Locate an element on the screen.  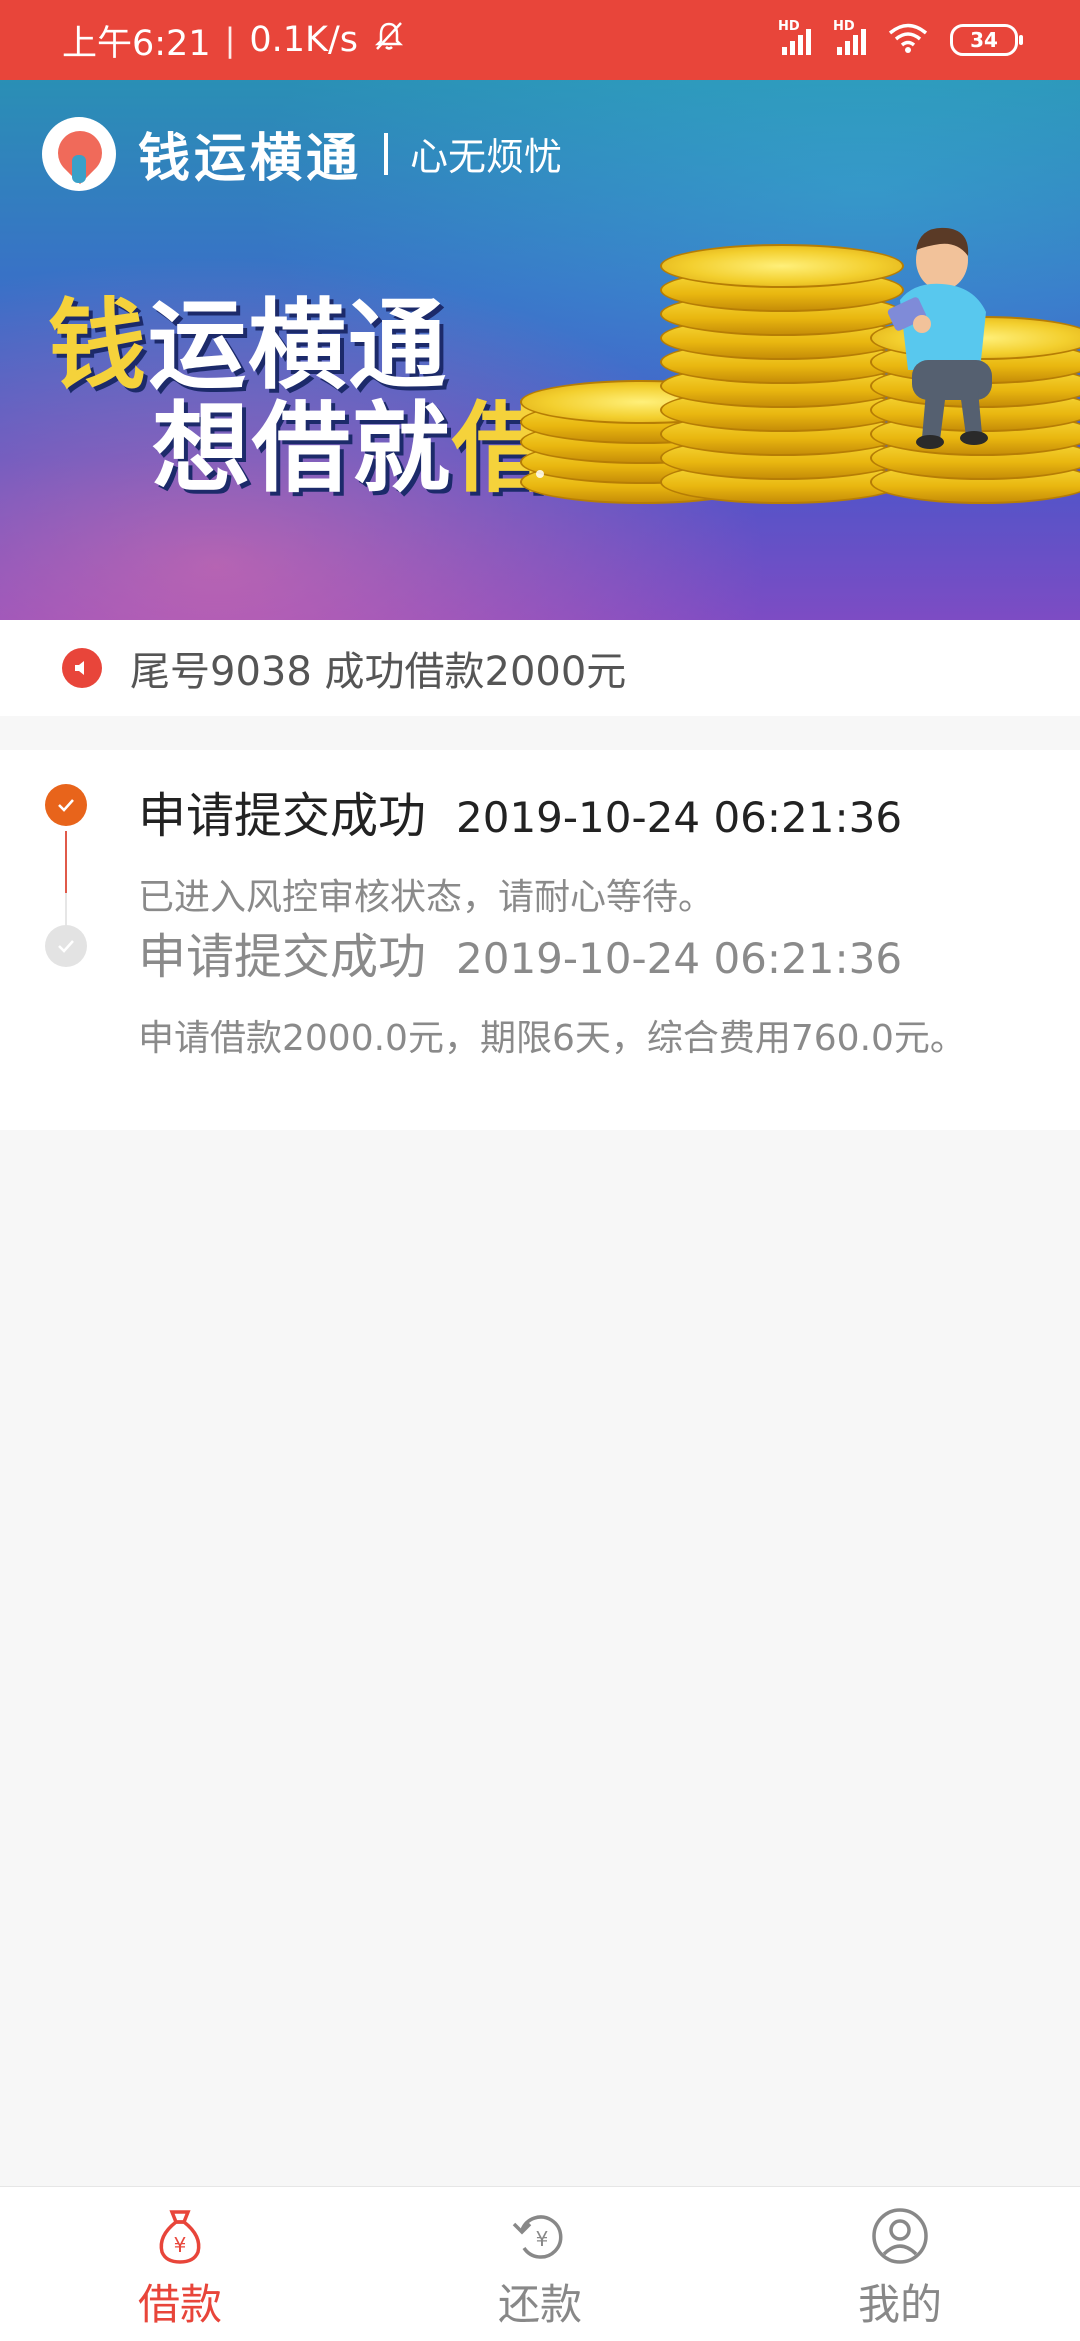
battery-level: 34 is located at coordinates (984, 40).